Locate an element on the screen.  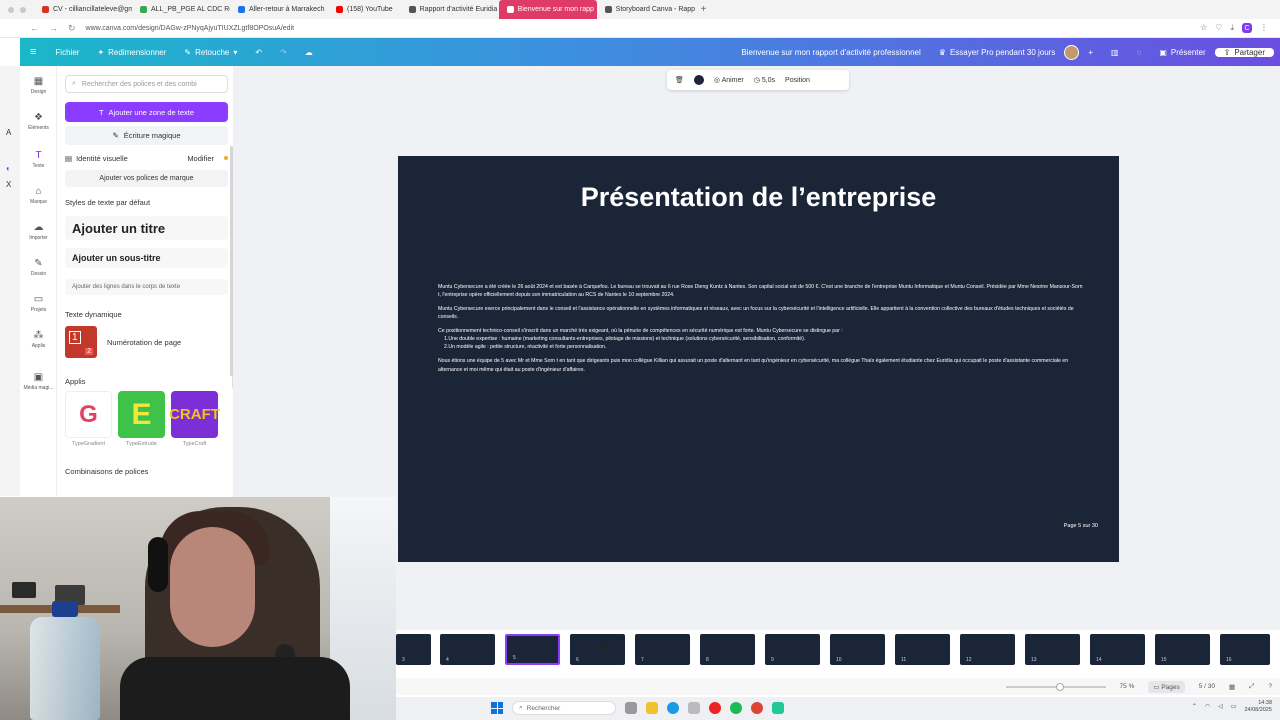
page-thumbnail: 13 is located at coordinates (1052, 649).